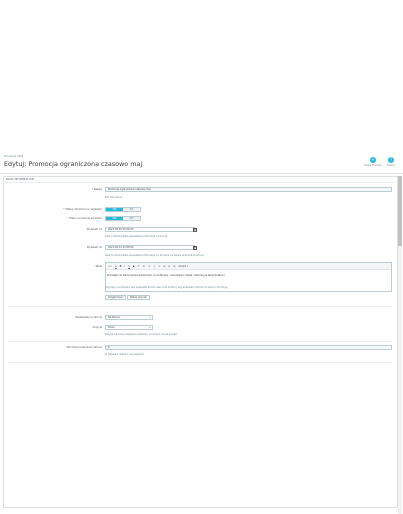 This screenshot has width=403, height=514. I want to click on font-color-icon: A, so click(116, 266).